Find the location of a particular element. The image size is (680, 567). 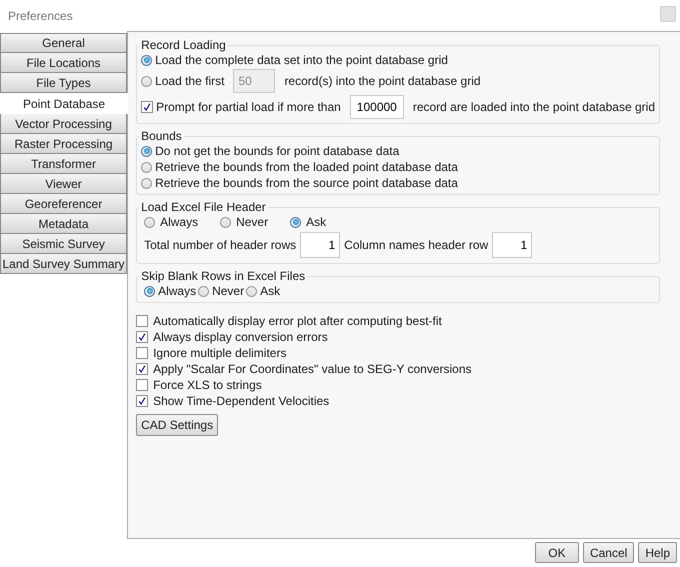

dialog-button: Cancel is located at coordinates (608, 552).